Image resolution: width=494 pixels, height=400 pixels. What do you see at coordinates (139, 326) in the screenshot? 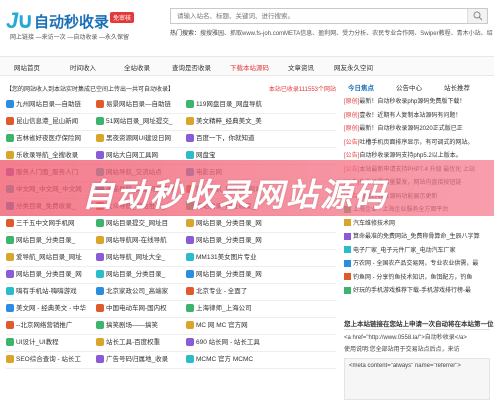
I see `site-link: 搞笑剧场——搞笑` at bounding box center [139, 326].